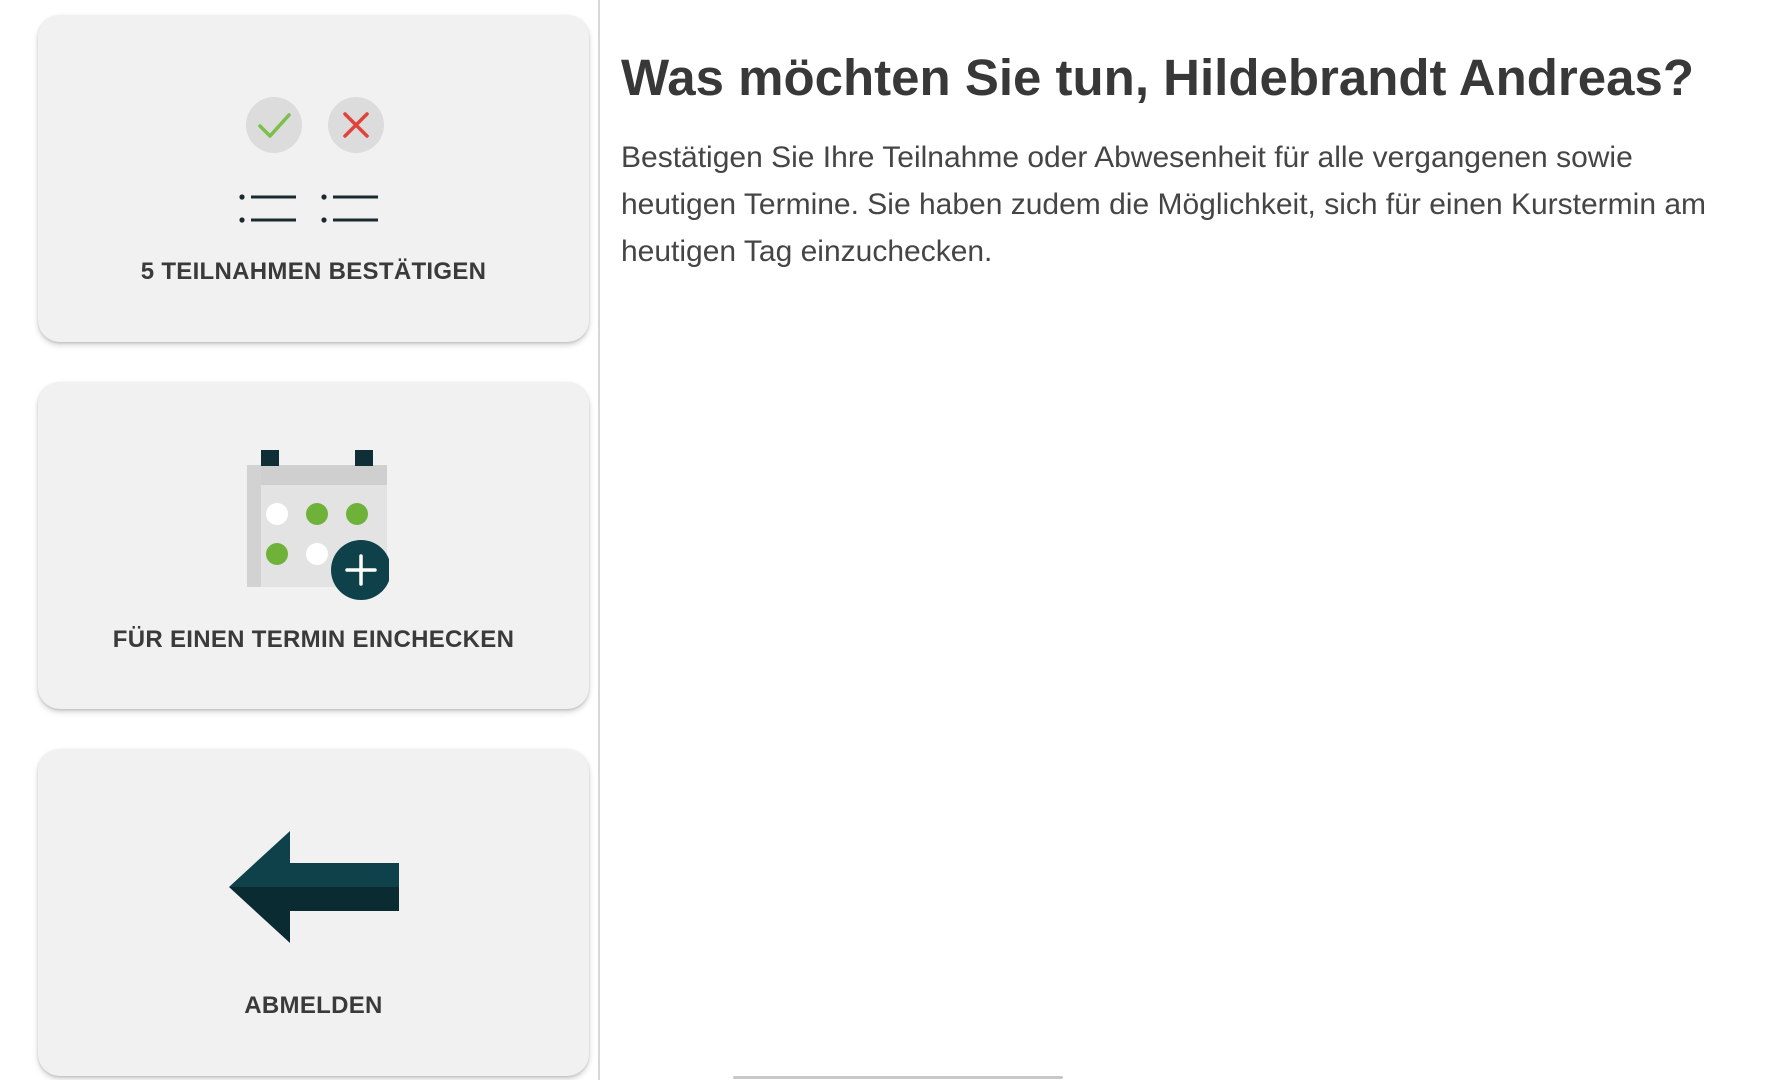 This screenshot has width=1785, height=1080. I want to click on check-in-button: FÜR EINEN TERMIN EINCHECKEN, so click(313, 545).